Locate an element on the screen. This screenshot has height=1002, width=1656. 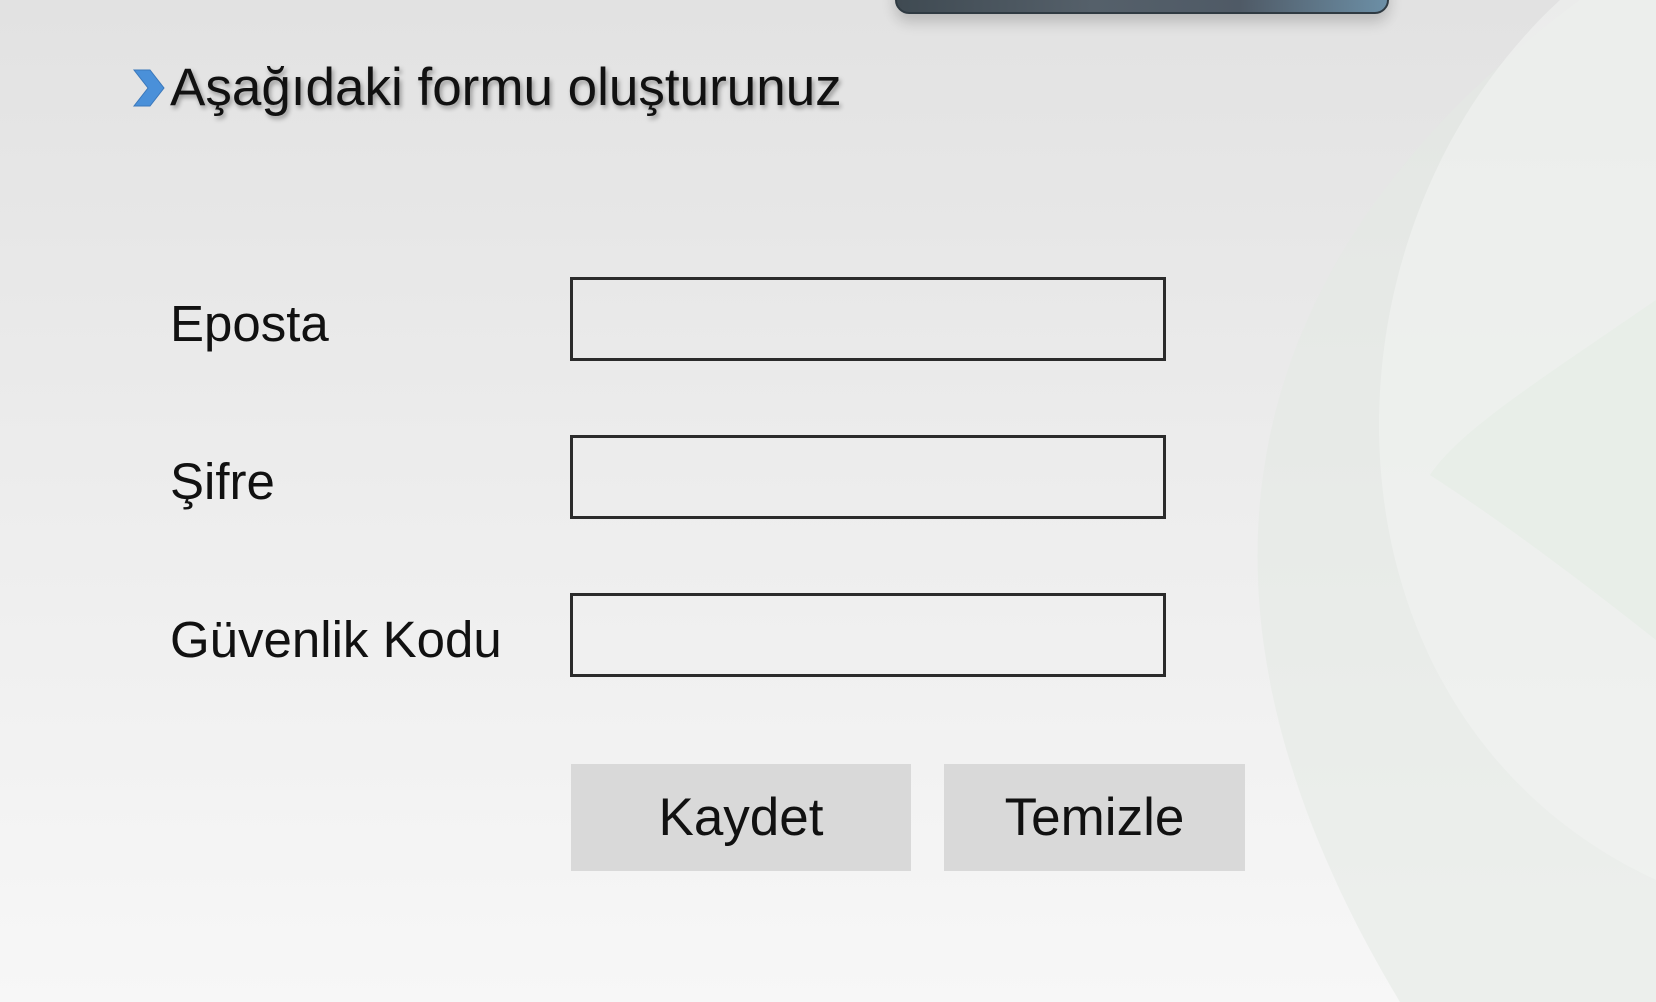
password-label: Şifre is located at coordinates (222, 481).